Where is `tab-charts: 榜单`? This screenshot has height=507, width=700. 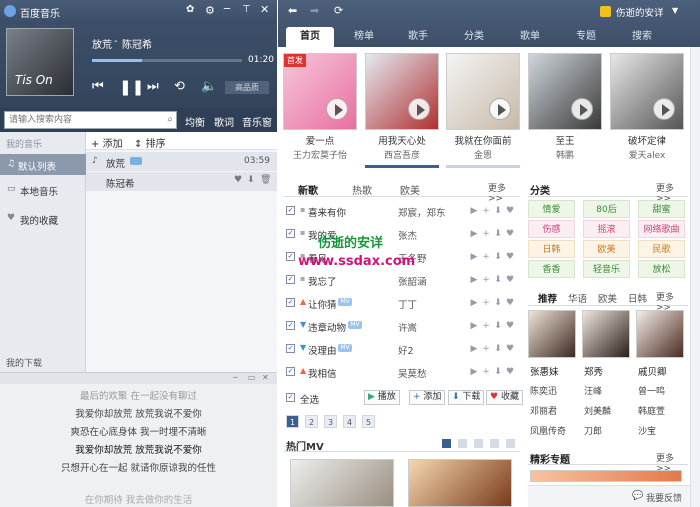 tab-charts: 榜单 is located at coordinates (364, 37).